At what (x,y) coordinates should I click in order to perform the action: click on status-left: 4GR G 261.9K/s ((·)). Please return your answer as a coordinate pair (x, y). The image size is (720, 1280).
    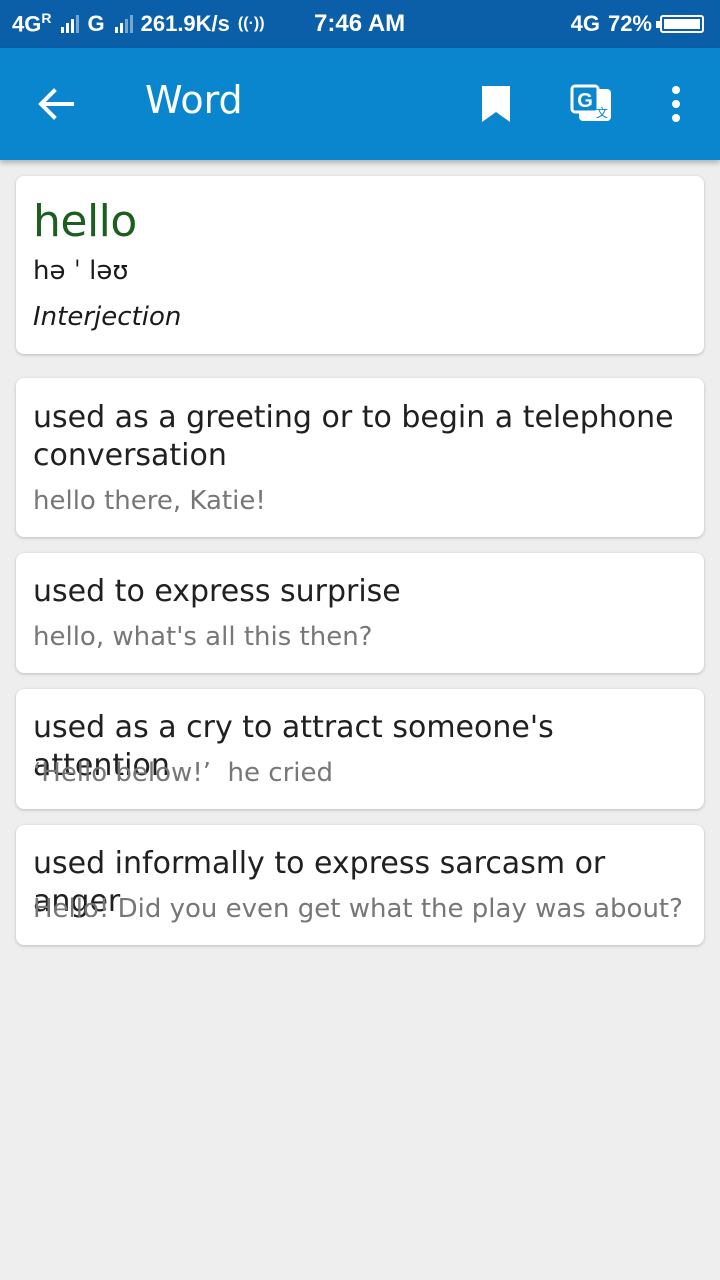
    Looking at the image, I should click on (138, 24).